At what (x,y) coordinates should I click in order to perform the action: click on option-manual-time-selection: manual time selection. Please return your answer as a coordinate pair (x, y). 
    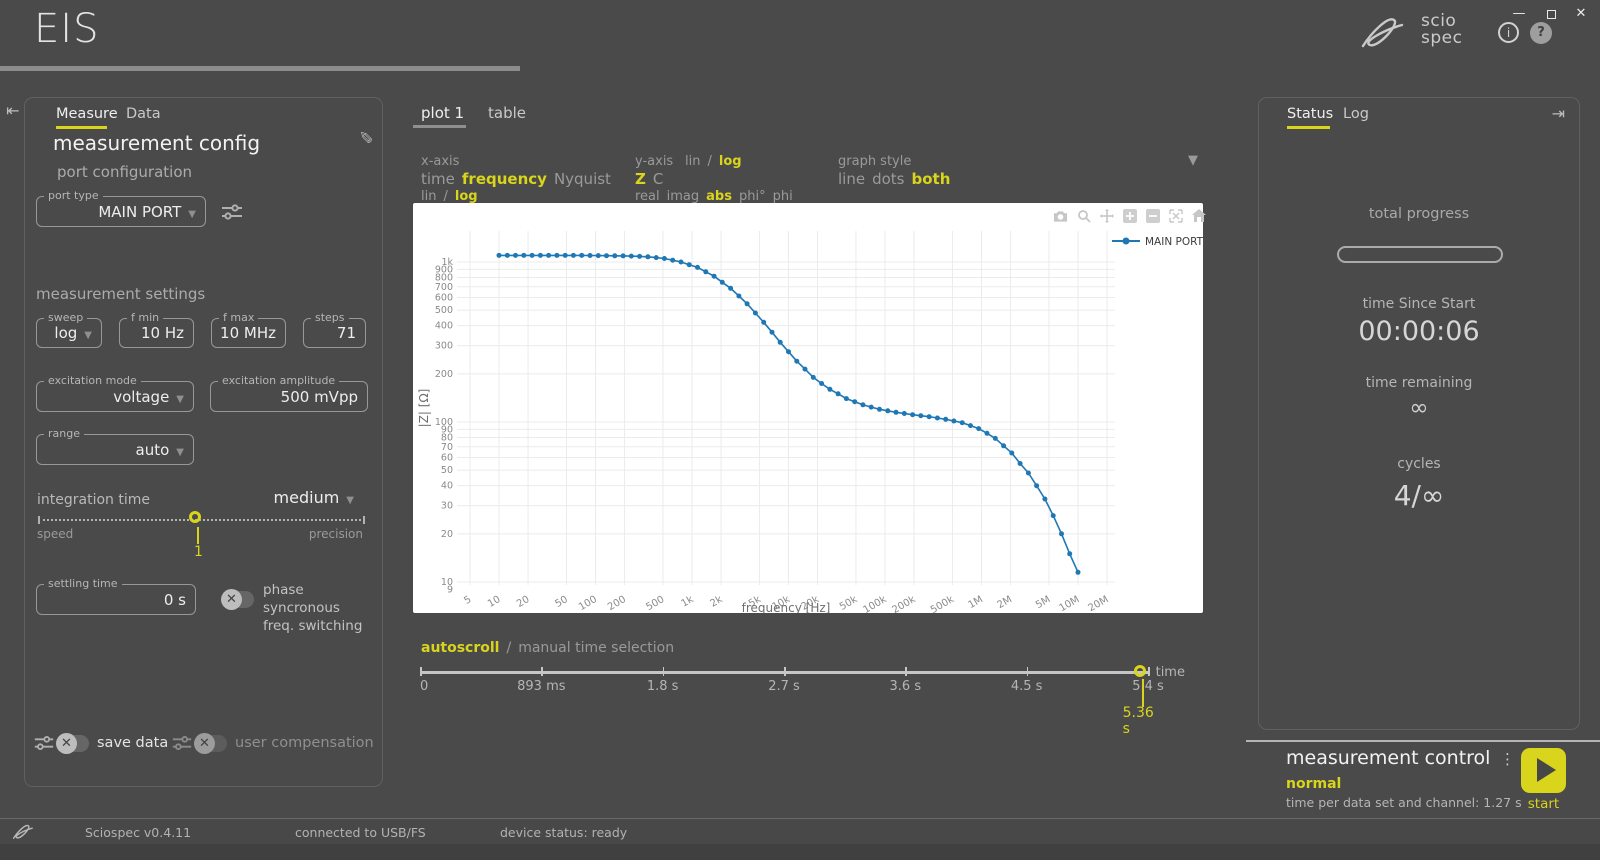
    Looking at the image, I should click on (596, 648).